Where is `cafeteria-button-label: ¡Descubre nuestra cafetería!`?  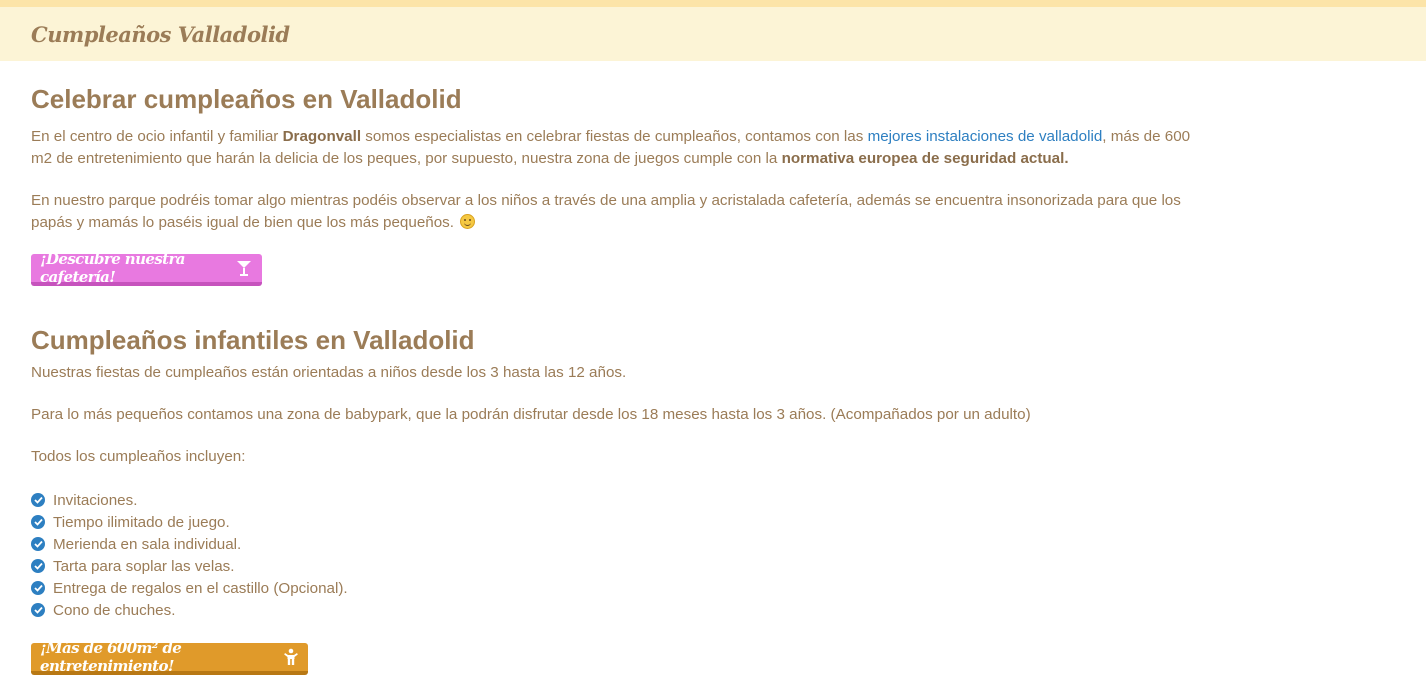
cafeteria-button-label: ¡Descubre nuestra cafetería! is located at coordinates (113, 268).